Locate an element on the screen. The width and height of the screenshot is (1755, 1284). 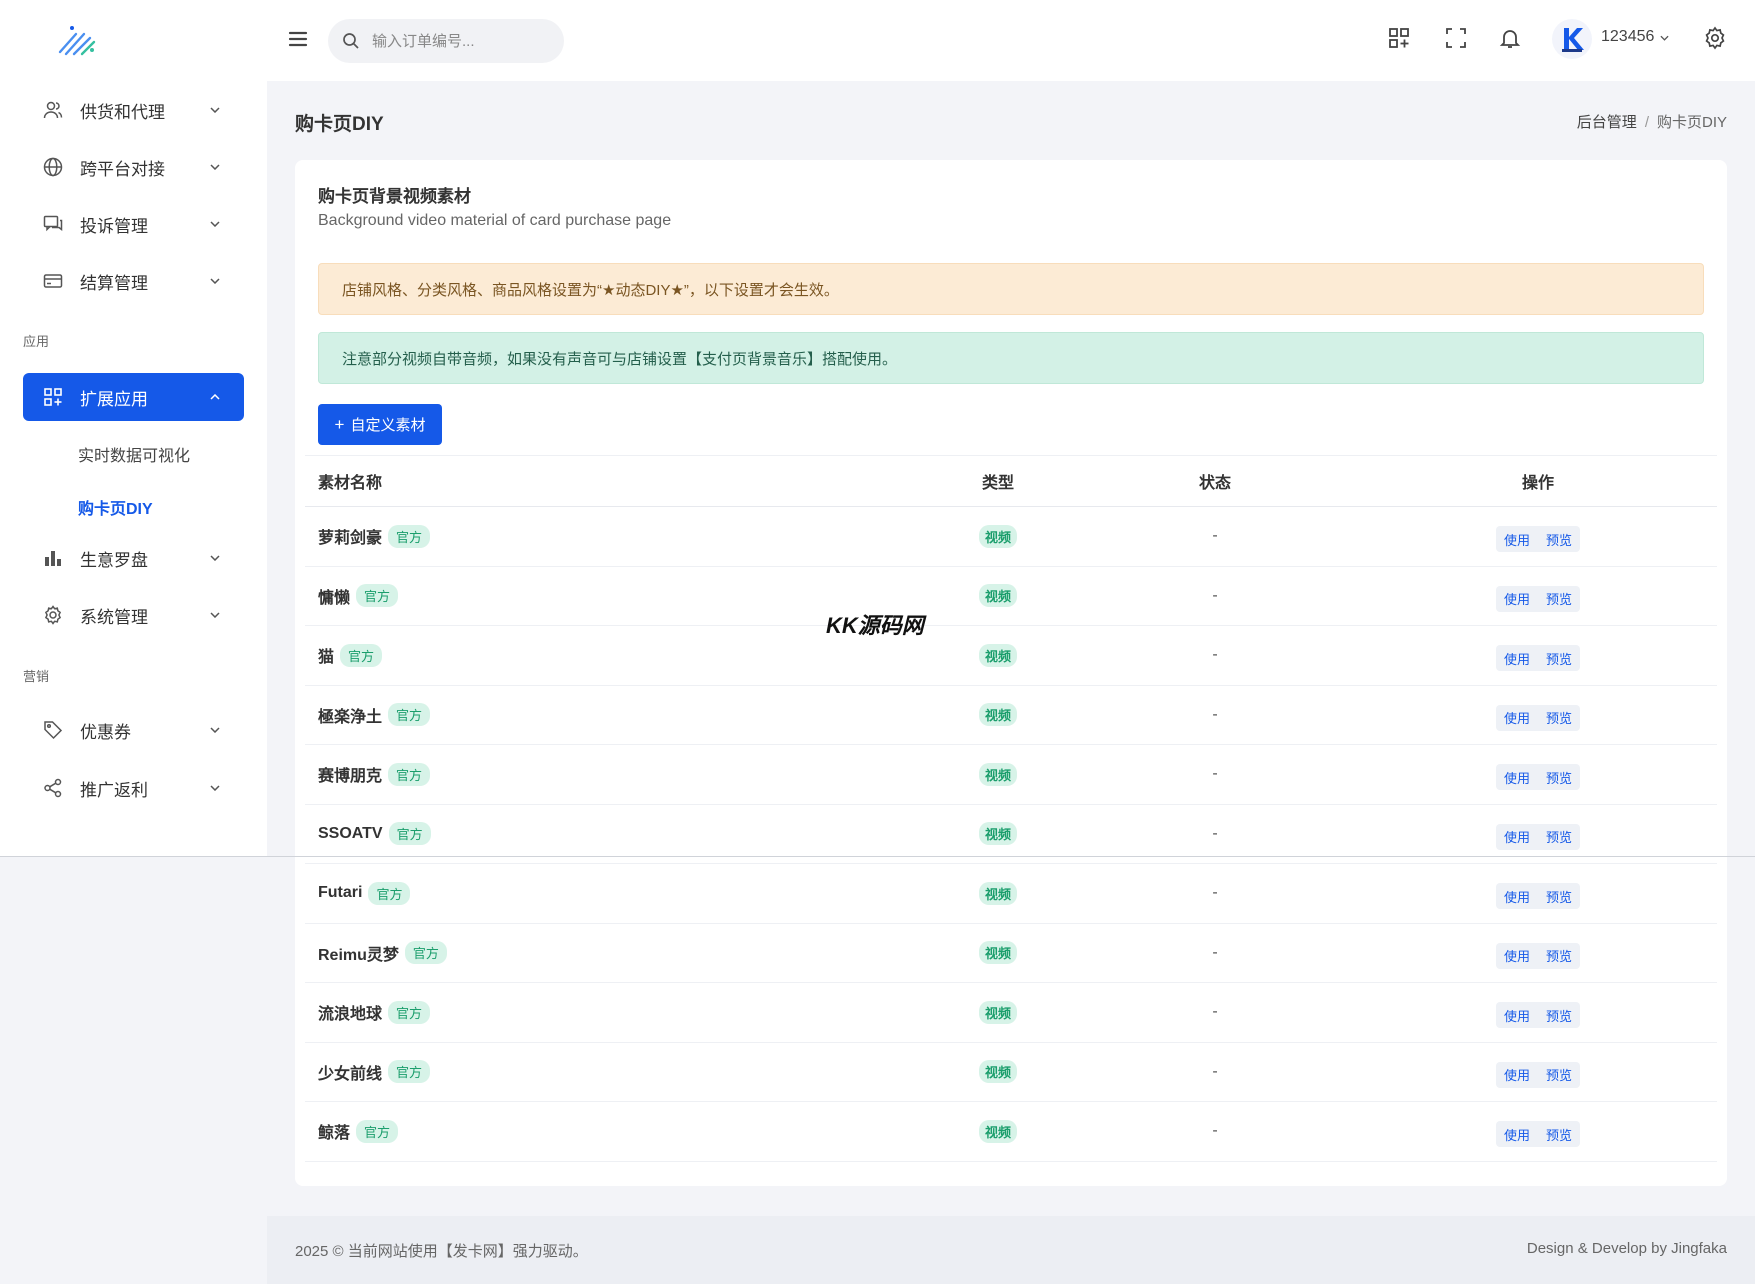
sidebar-subitem-realtime: 实时数据可视化 is located at coordinates (134, 454).